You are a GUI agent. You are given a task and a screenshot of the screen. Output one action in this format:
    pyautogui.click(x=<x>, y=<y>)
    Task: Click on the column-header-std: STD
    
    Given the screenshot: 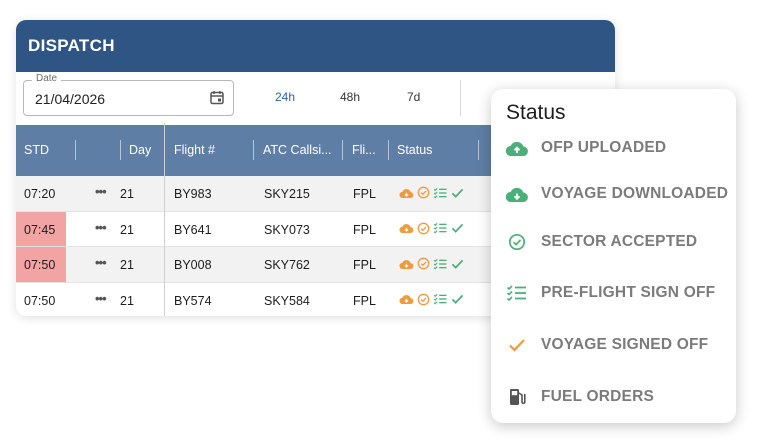 What is the action you would take?
    pyautogui.click(x=36, y=150)
    